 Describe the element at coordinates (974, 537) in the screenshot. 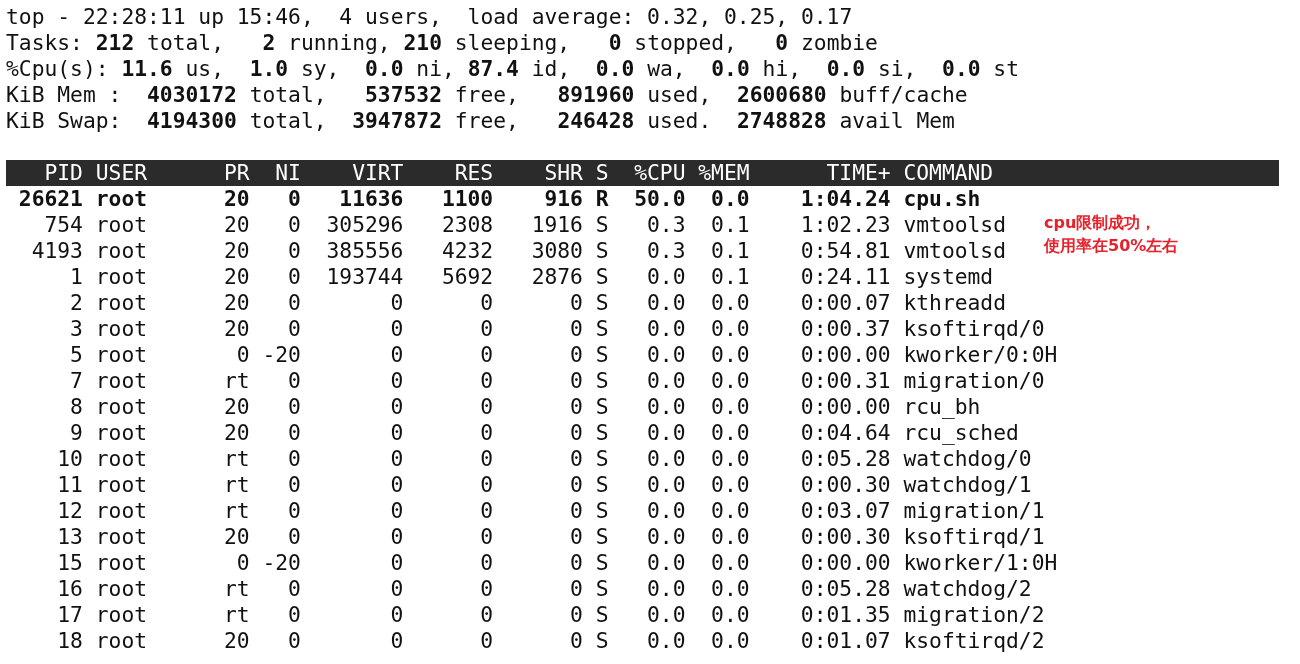

I see `table-cell: ksoftirqd/1` at that location.